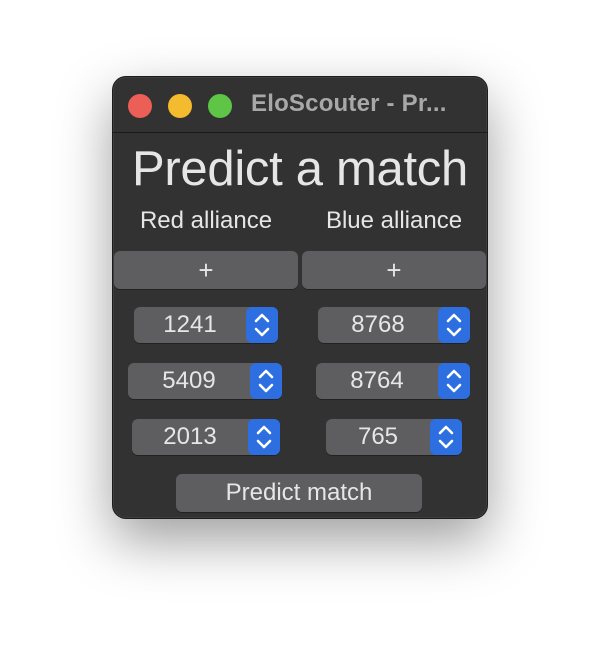  Describe the element at coordinates (299, 493) in the screenshot. I see `predict-match-button: Predict match` at that location.